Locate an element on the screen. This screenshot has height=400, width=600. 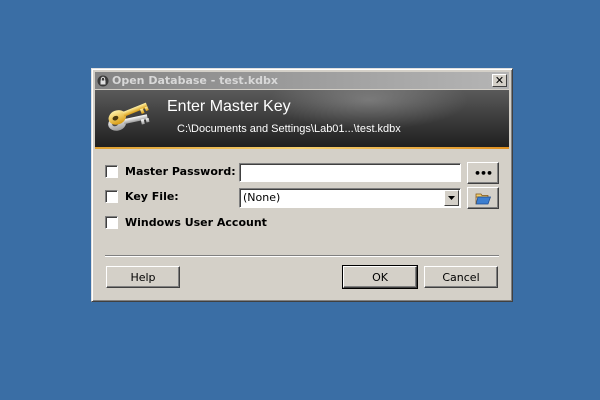
key-file-checkbox is located at coordinates (111, 196).